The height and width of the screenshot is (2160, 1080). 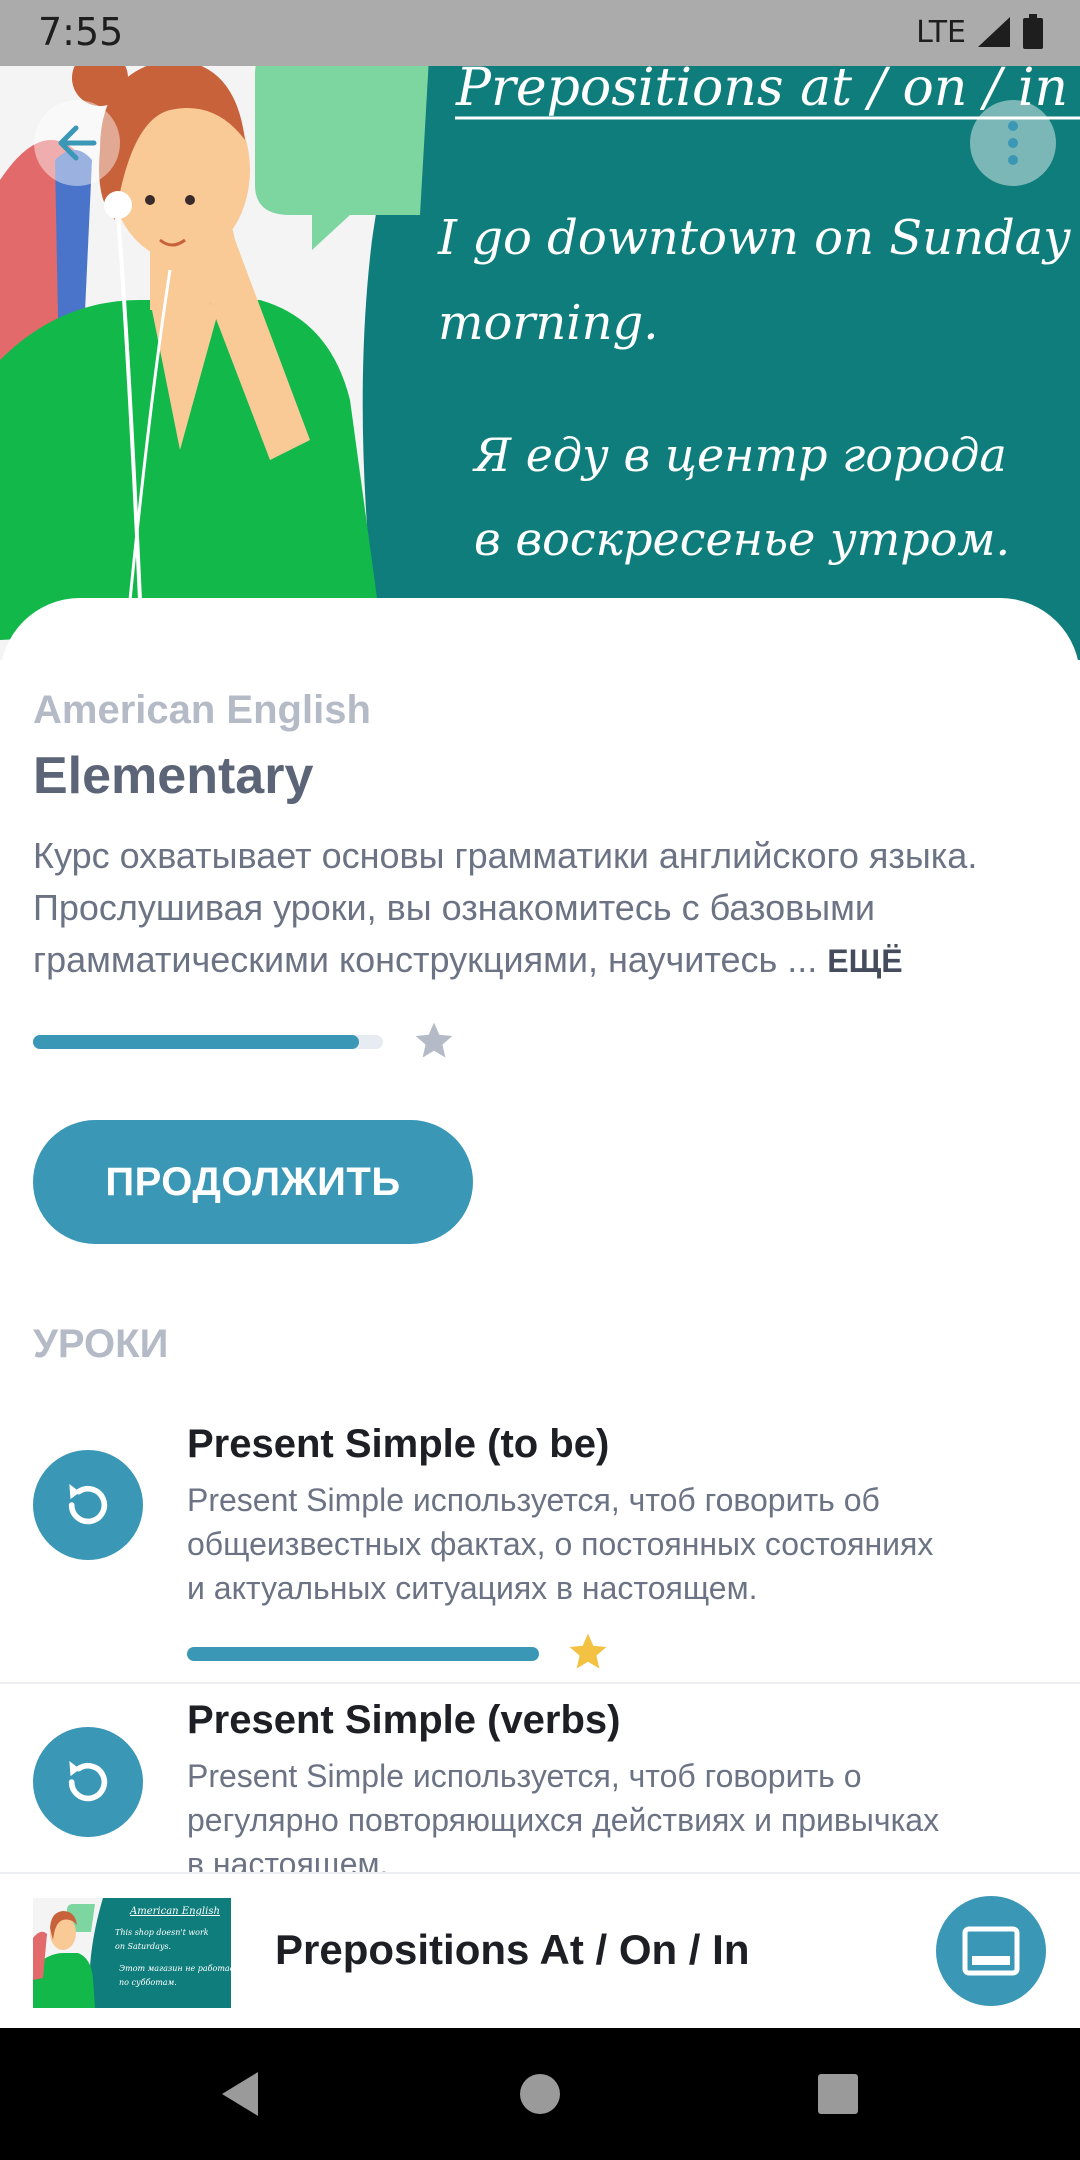 What do you see at coordinates (540, 33) in the screenshot?
I see `status-bar: 7:55 LTE` at bounding box center [540, 33].